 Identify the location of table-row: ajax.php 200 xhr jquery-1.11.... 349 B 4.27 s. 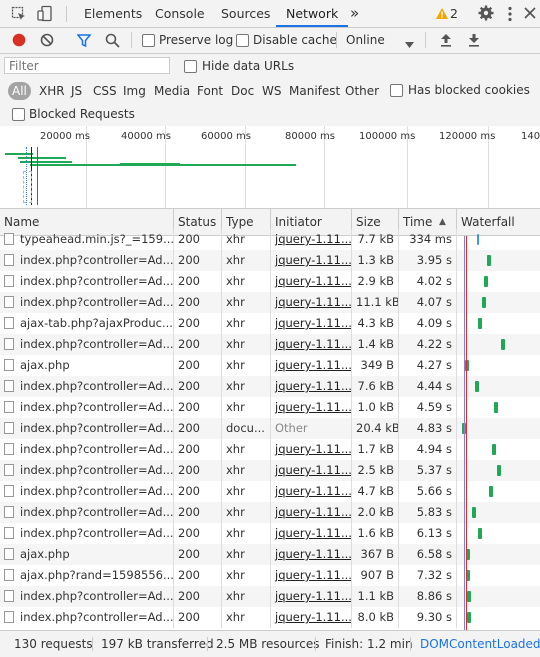
(270, 365).